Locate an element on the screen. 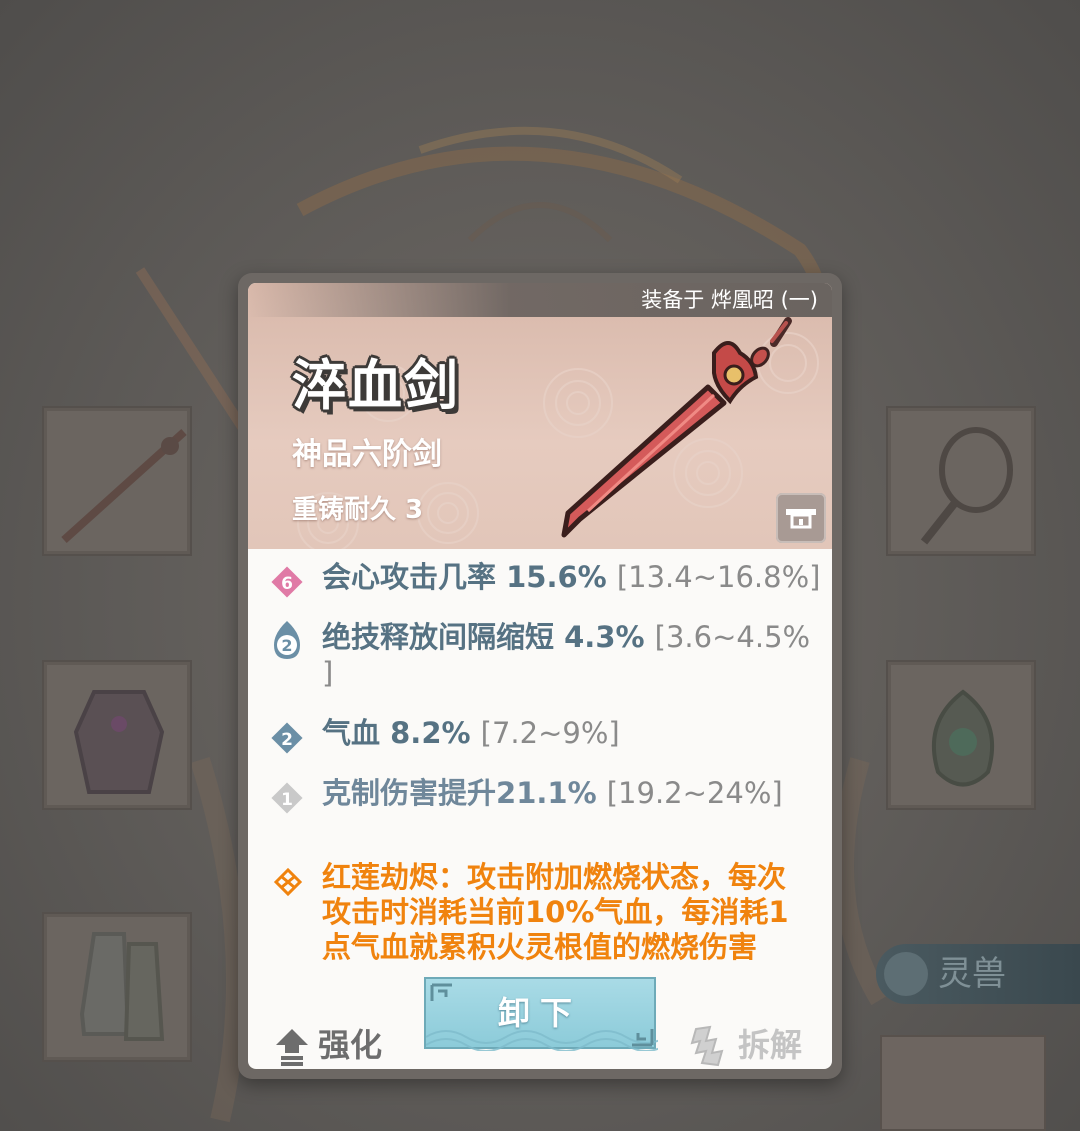  lock-icon is located at coordinates (801, 519).